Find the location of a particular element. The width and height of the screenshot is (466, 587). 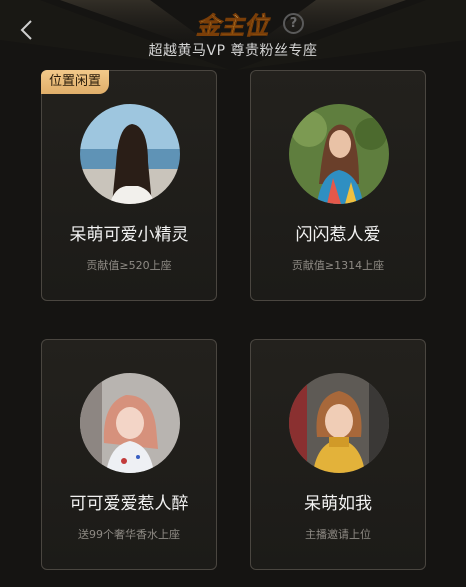

seat-name: 呆萌可爱小精灵 is located at coordinates (129, 235).